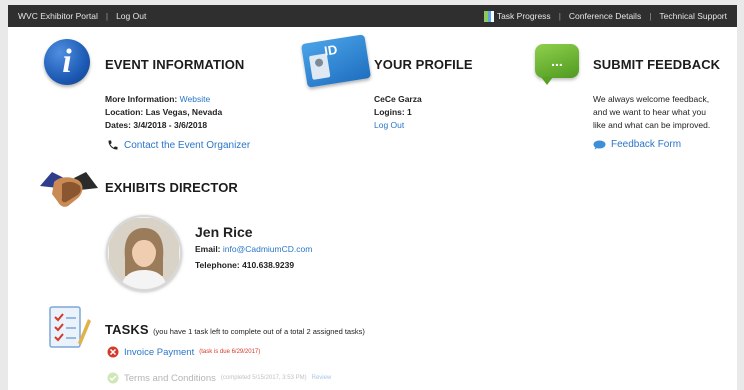 This screenshot has width=744, height=390. Describe the element at coordinates (398, 99) in the screenshot. I see `profile-name: CeCe Garza` at that location.